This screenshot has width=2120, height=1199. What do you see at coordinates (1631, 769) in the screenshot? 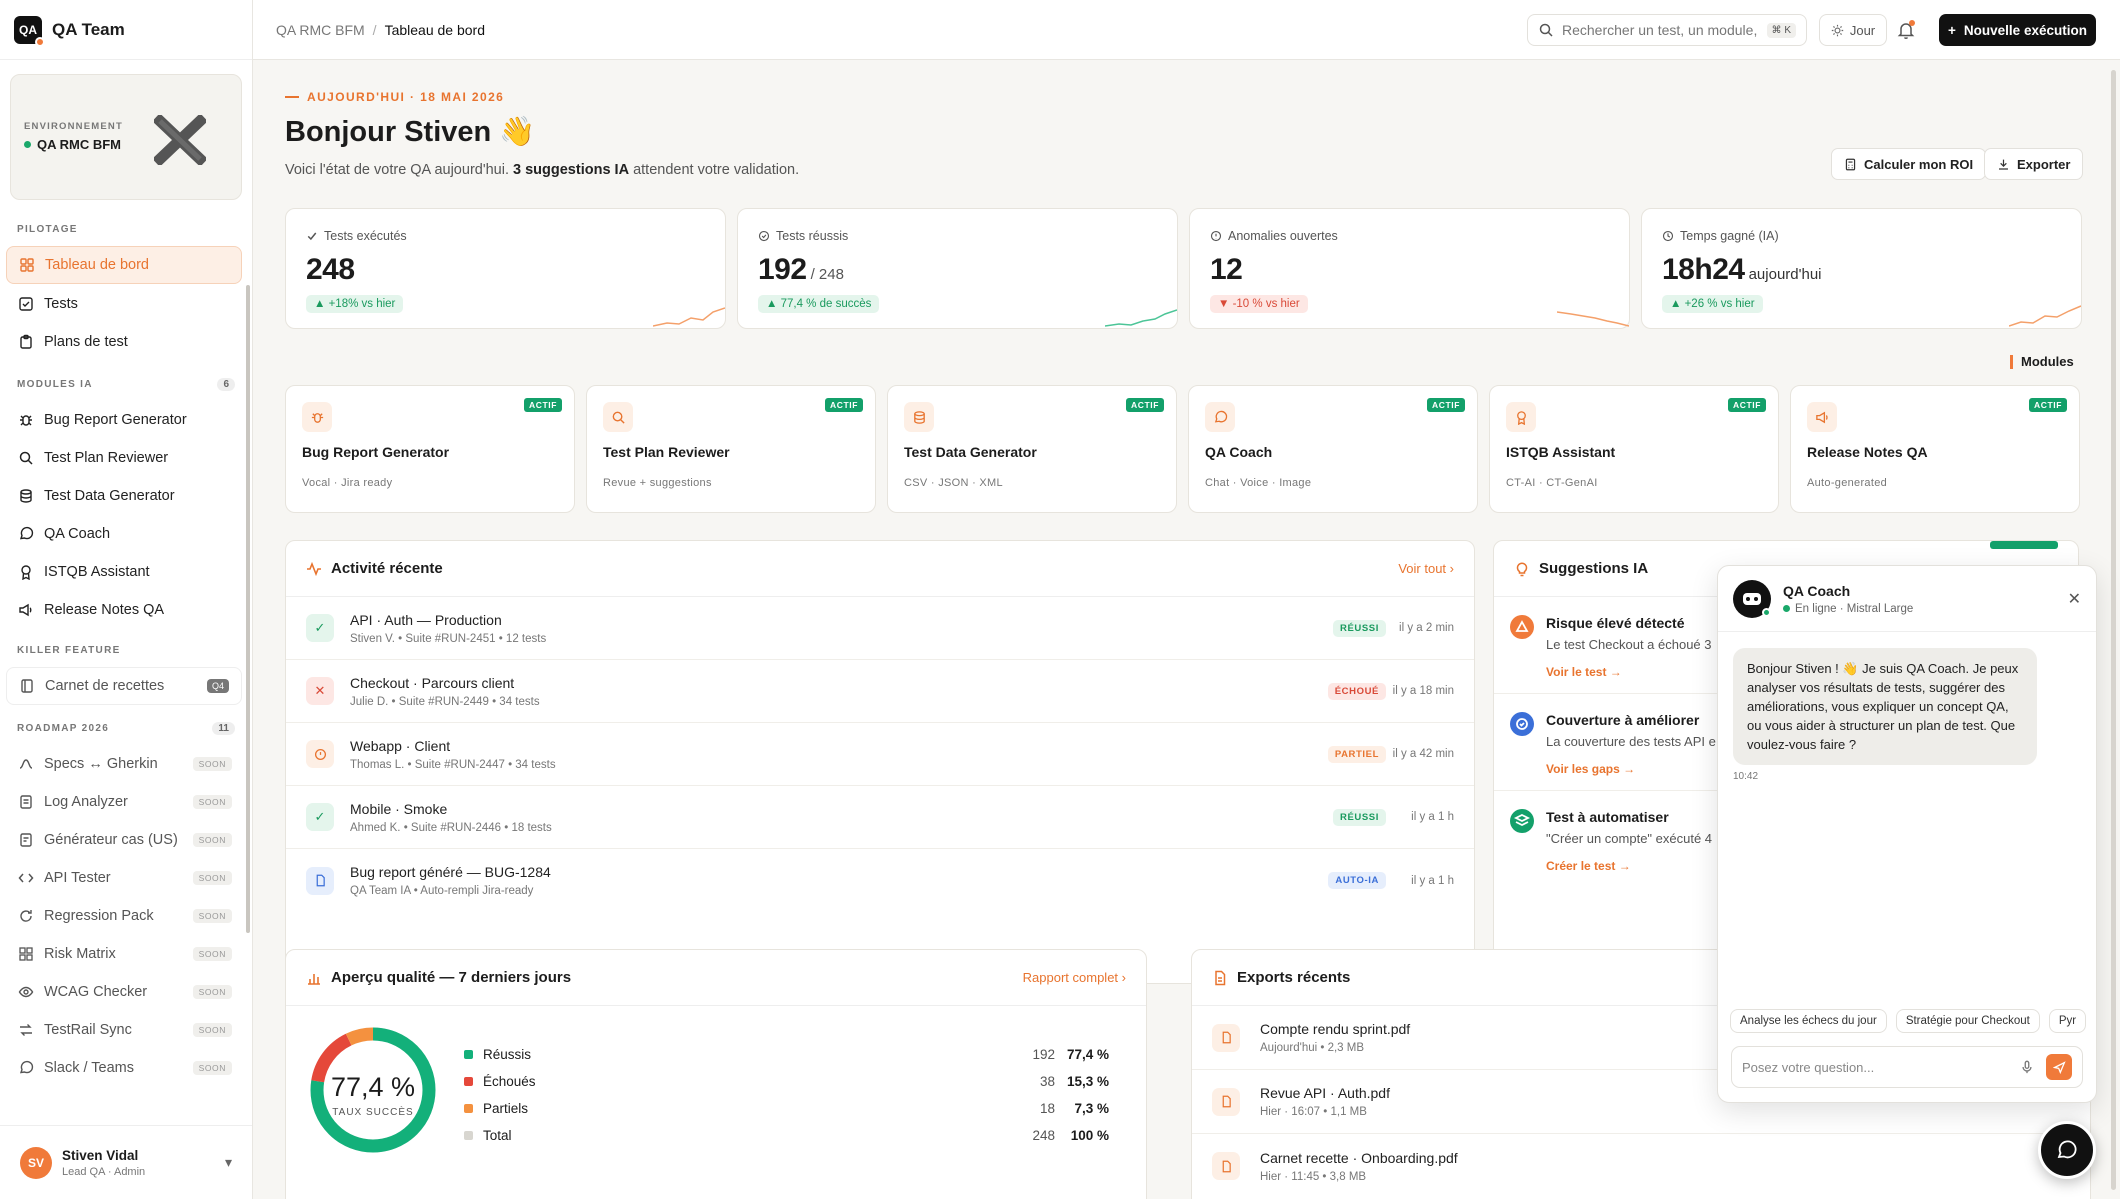
I see `suggestion-link: Voir les gaps →` at bounding box center [1631, 769].